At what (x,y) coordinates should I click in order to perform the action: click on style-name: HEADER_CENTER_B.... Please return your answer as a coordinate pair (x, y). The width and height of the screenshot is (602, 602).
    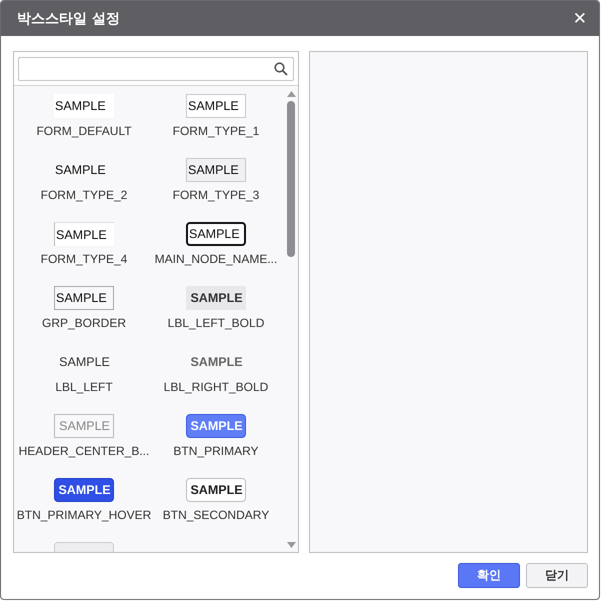
    Looking at the image, I should click on (84, 451).